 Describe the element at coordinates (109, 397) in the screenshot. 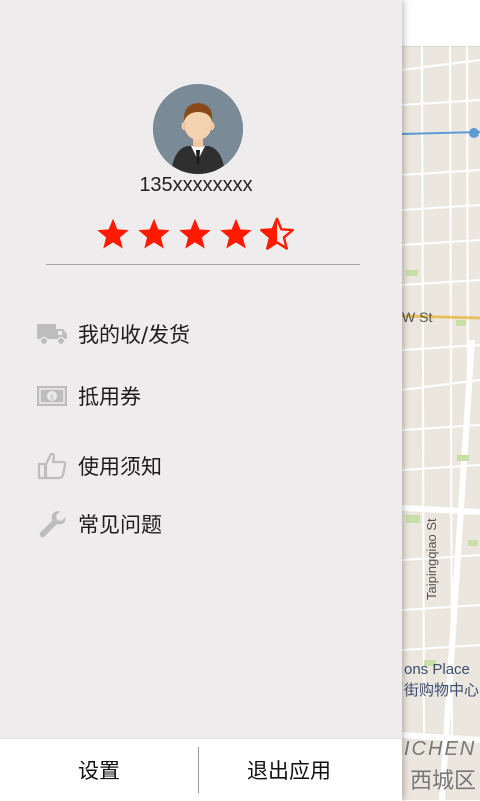

I see `menu-item-label: 抵用券` at that location.